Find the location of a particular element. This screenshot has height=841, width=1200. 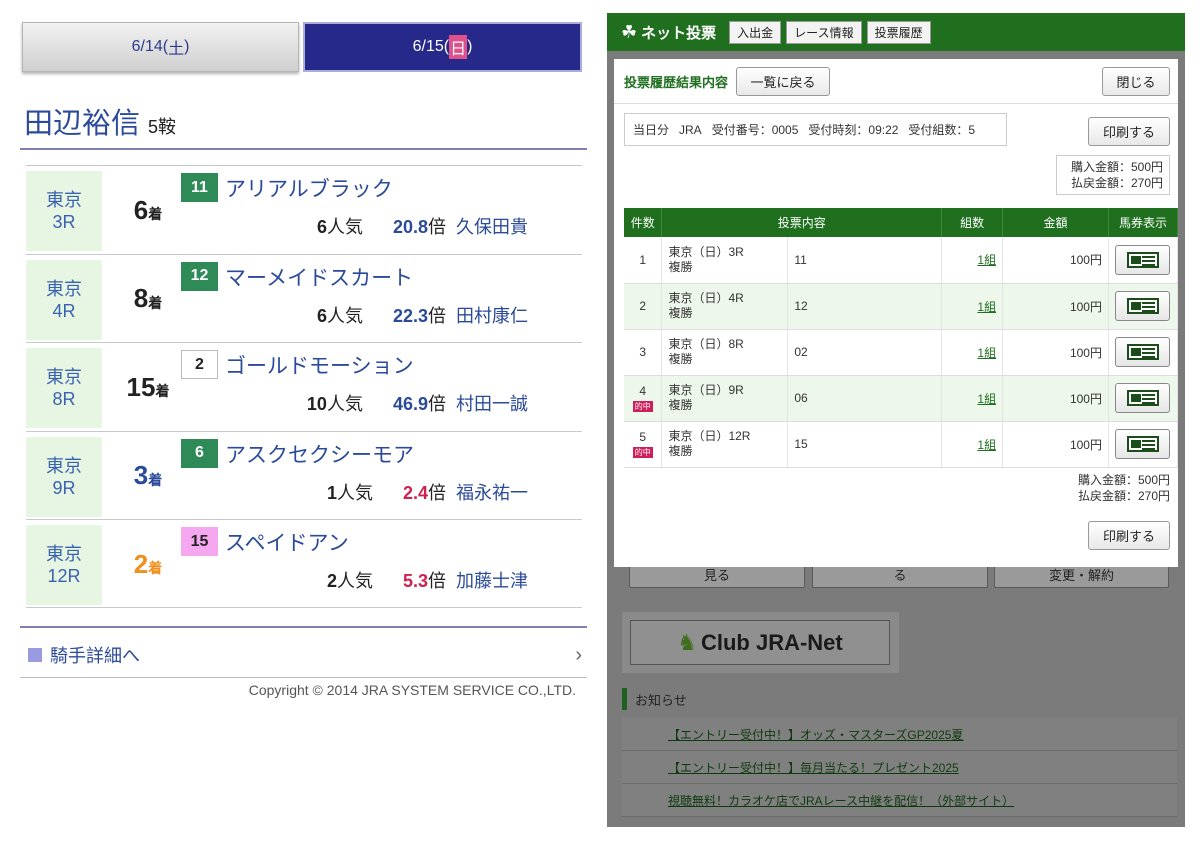

jockey-detail-link: 騎手詳細へ › is located at coordinates (305, 655).